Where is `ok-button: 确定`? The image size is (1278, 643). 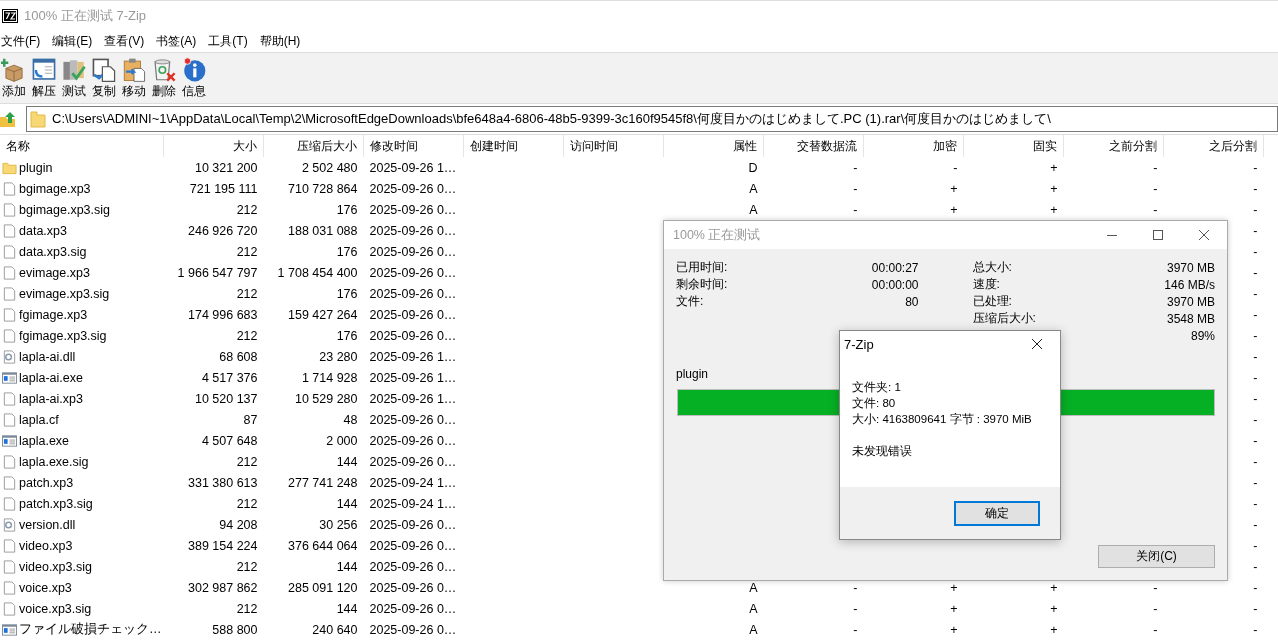 ok-button: 确定 is located at coordinates (997, 513).